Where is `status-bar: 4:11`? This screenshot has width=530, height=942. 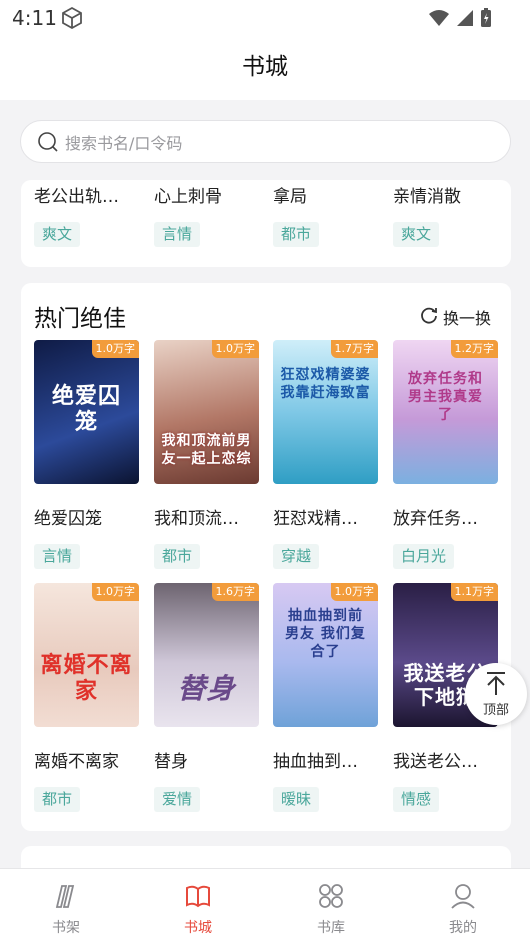 status-bar: 4:11 is located at coordinates (265, 18).